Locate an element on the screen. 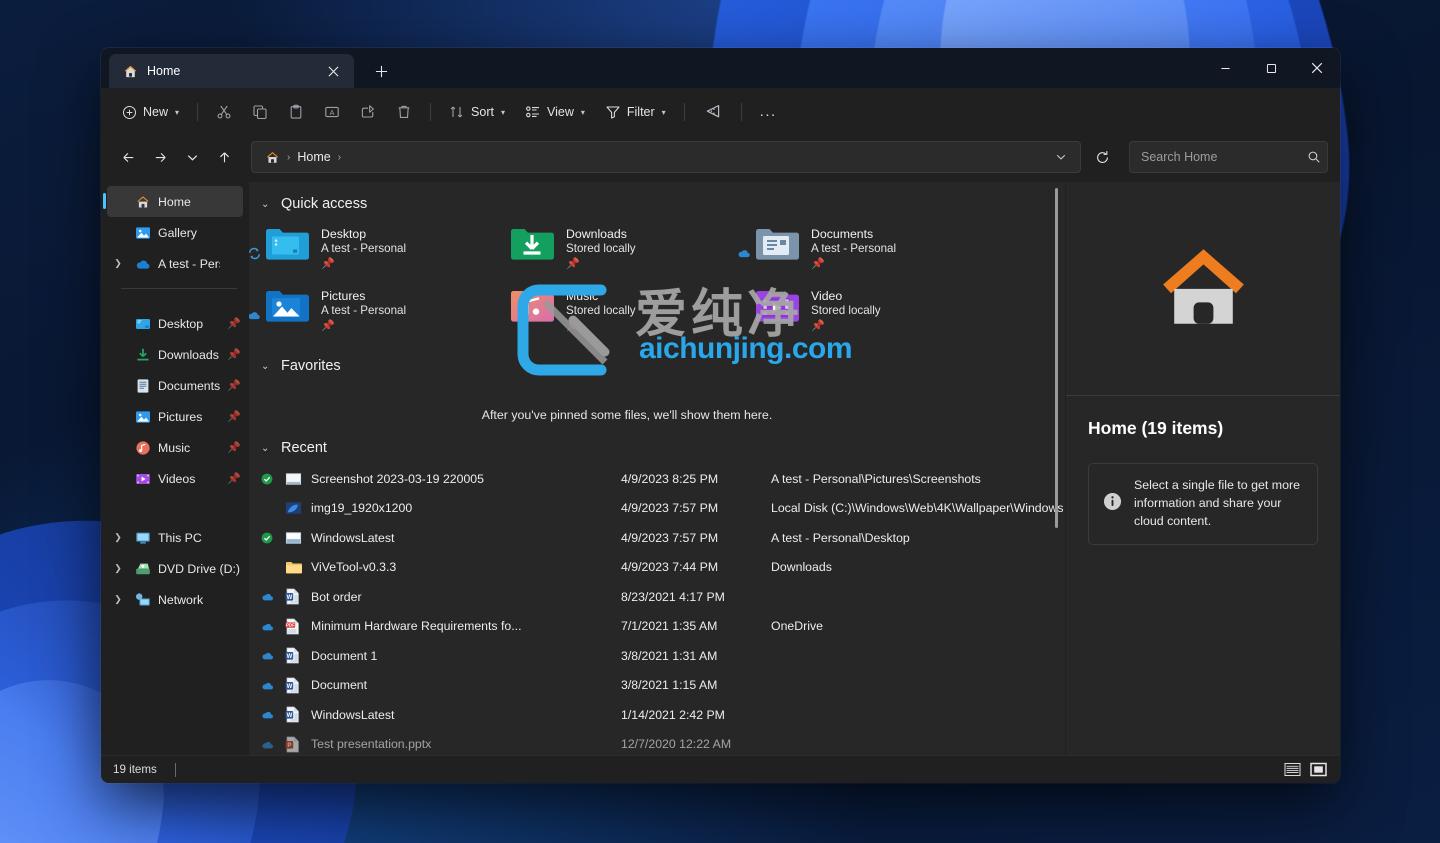 The height and width of the screenshot is (843, 1440). favorites-heading: Favorites is located at coordinates (311, 366).